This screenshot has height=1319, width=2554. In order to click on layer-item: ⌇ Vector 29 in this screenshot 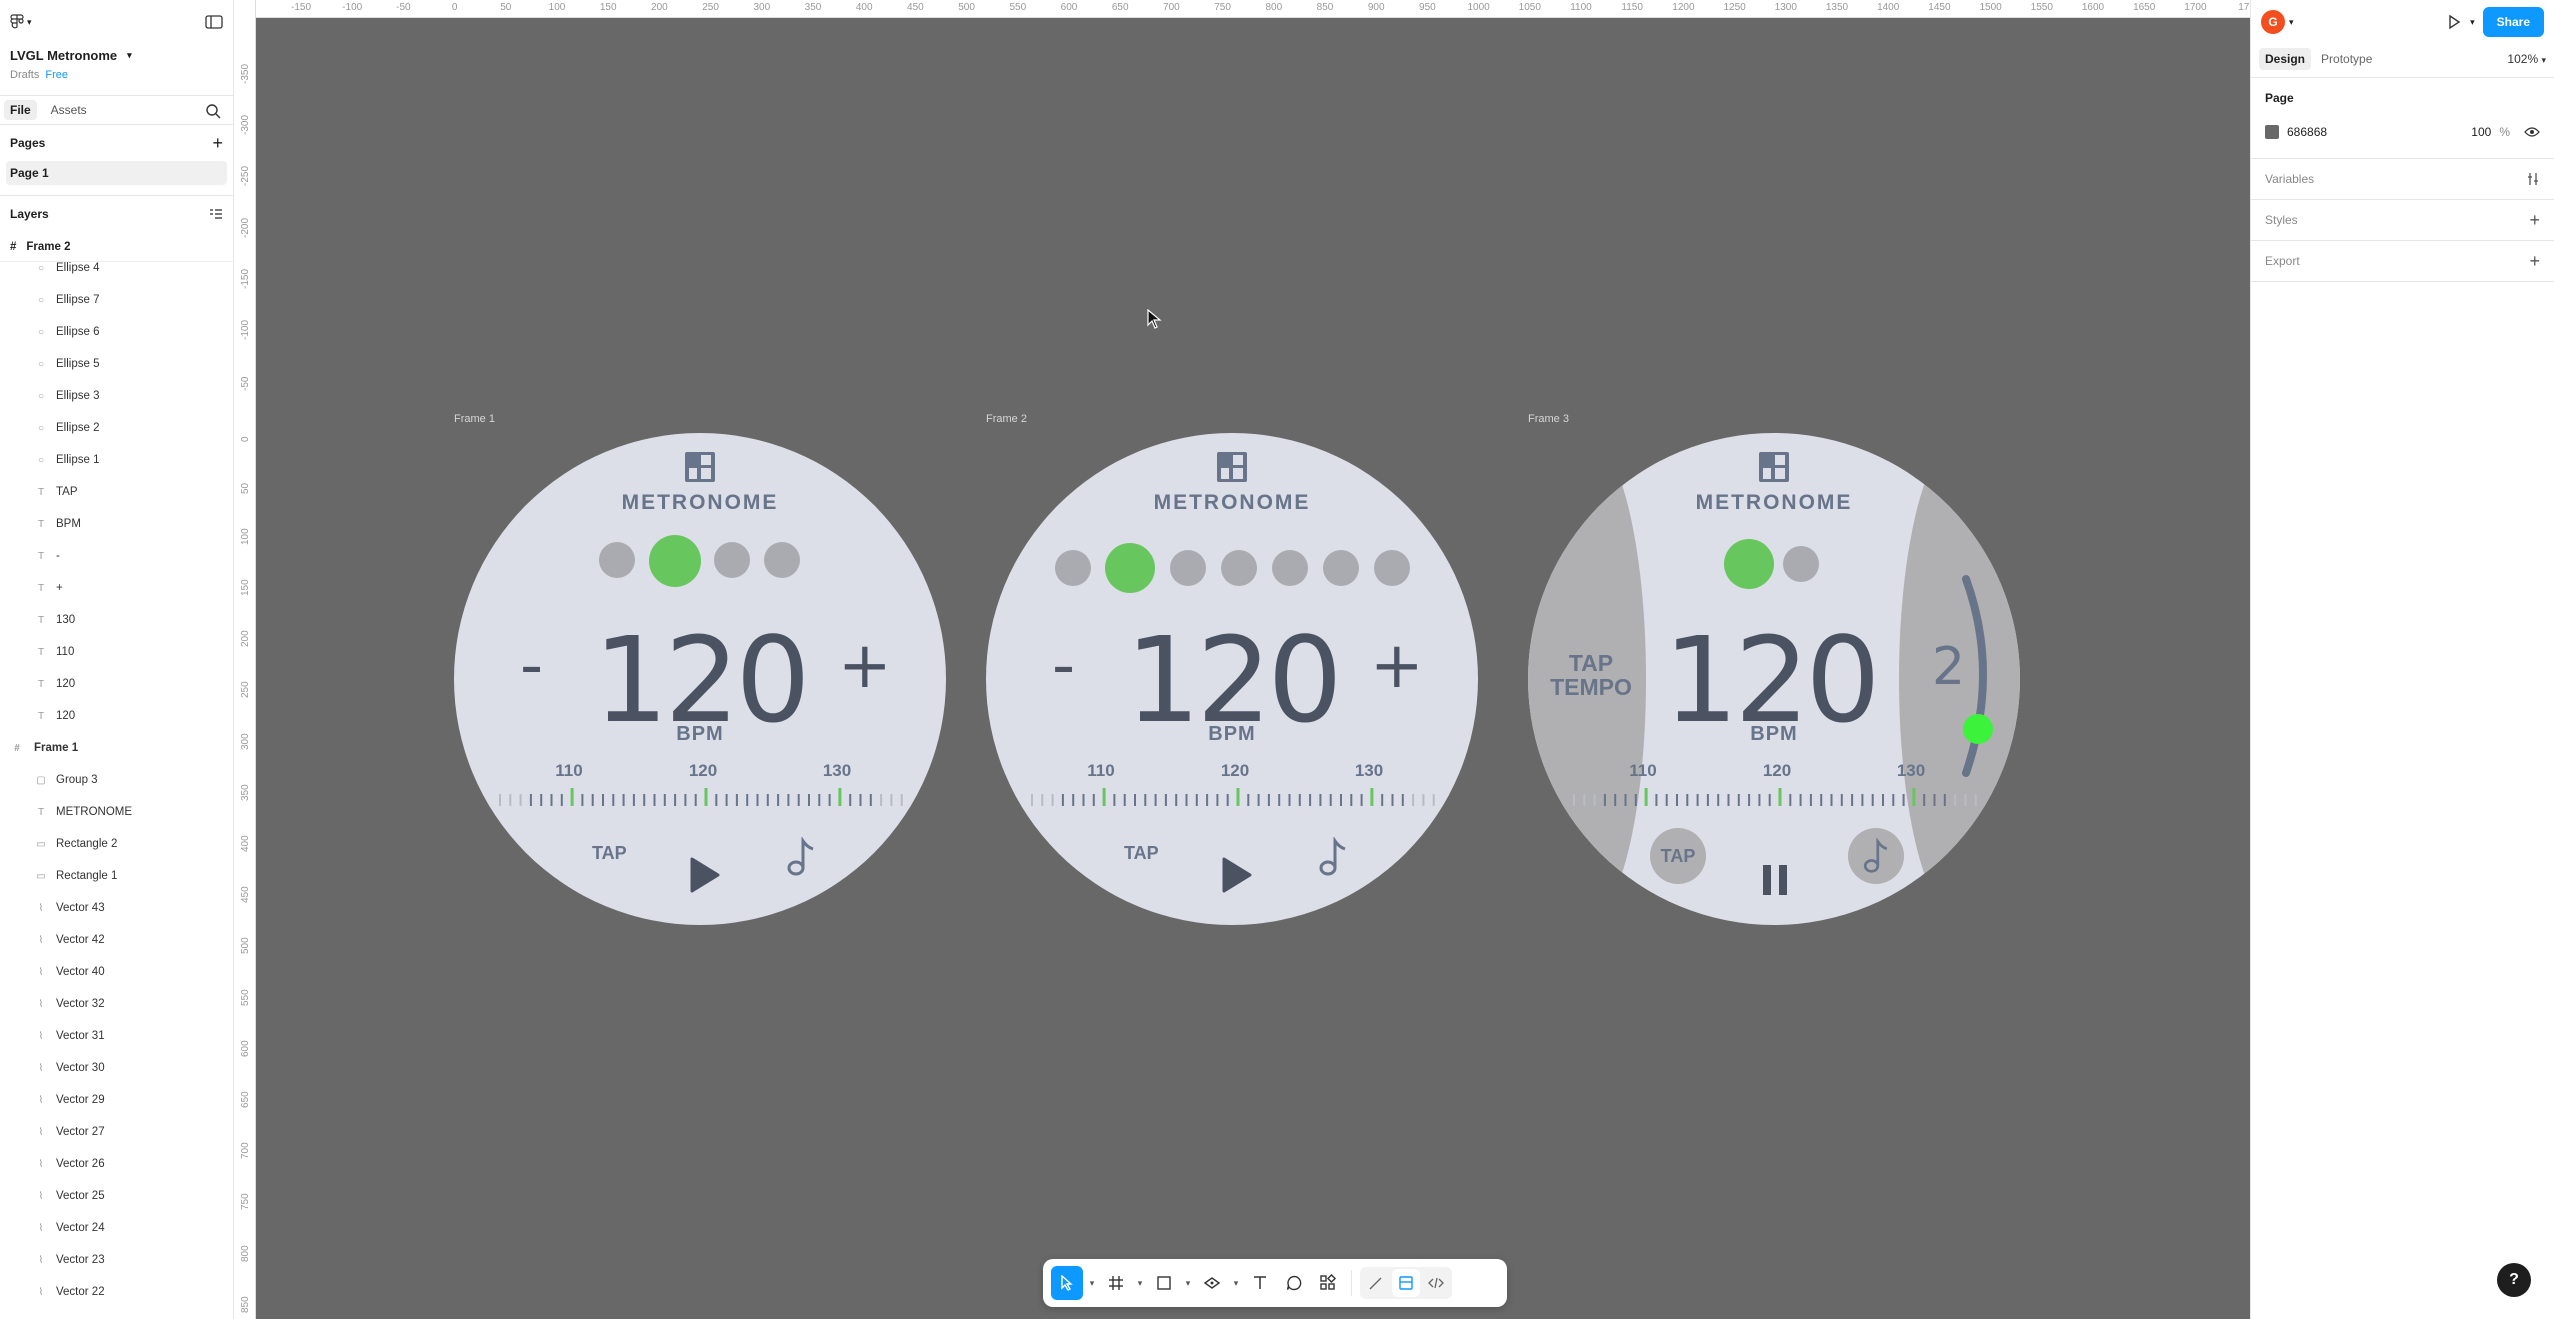, I will do `click(116, 1100)`.